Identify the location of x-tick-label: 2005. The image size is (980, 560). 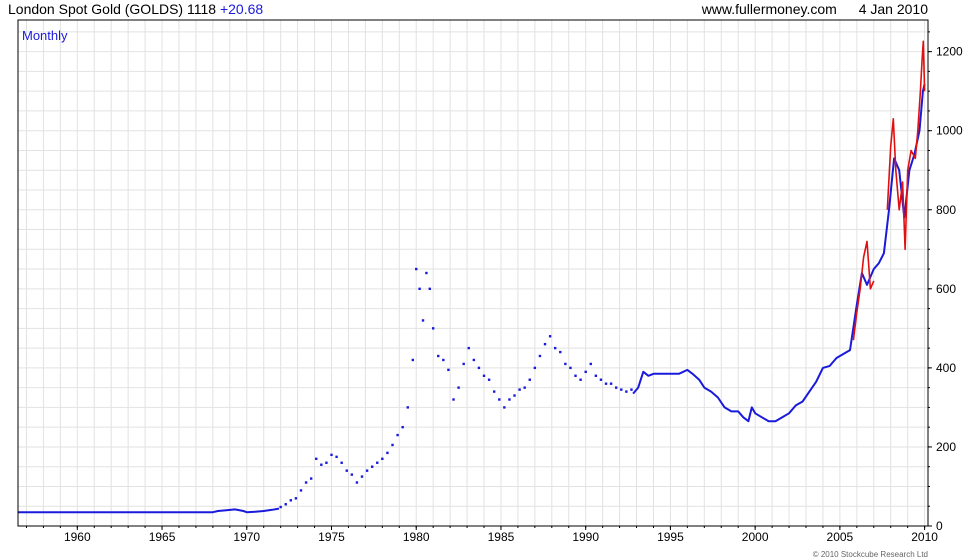
(840, 537).